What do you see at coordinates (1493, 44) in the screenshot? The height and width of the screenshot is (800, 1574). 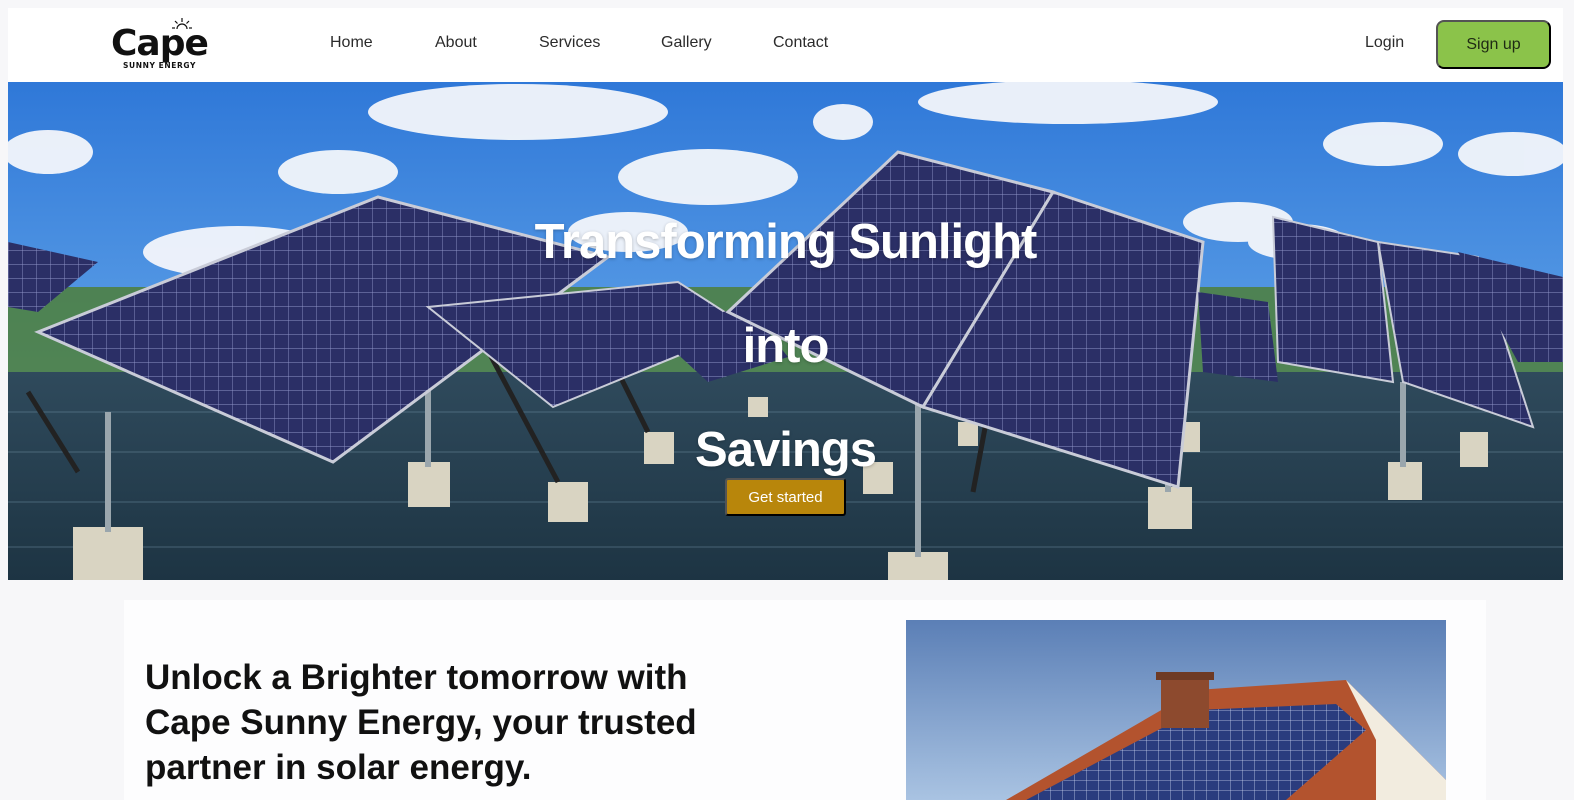 I see `signup-button: Sign up` at bounding box center [1493, 44].